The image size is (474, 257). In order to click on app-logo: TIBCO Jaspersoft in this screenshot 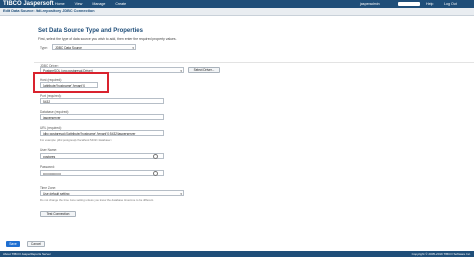, I will do `click(29, 4)`.